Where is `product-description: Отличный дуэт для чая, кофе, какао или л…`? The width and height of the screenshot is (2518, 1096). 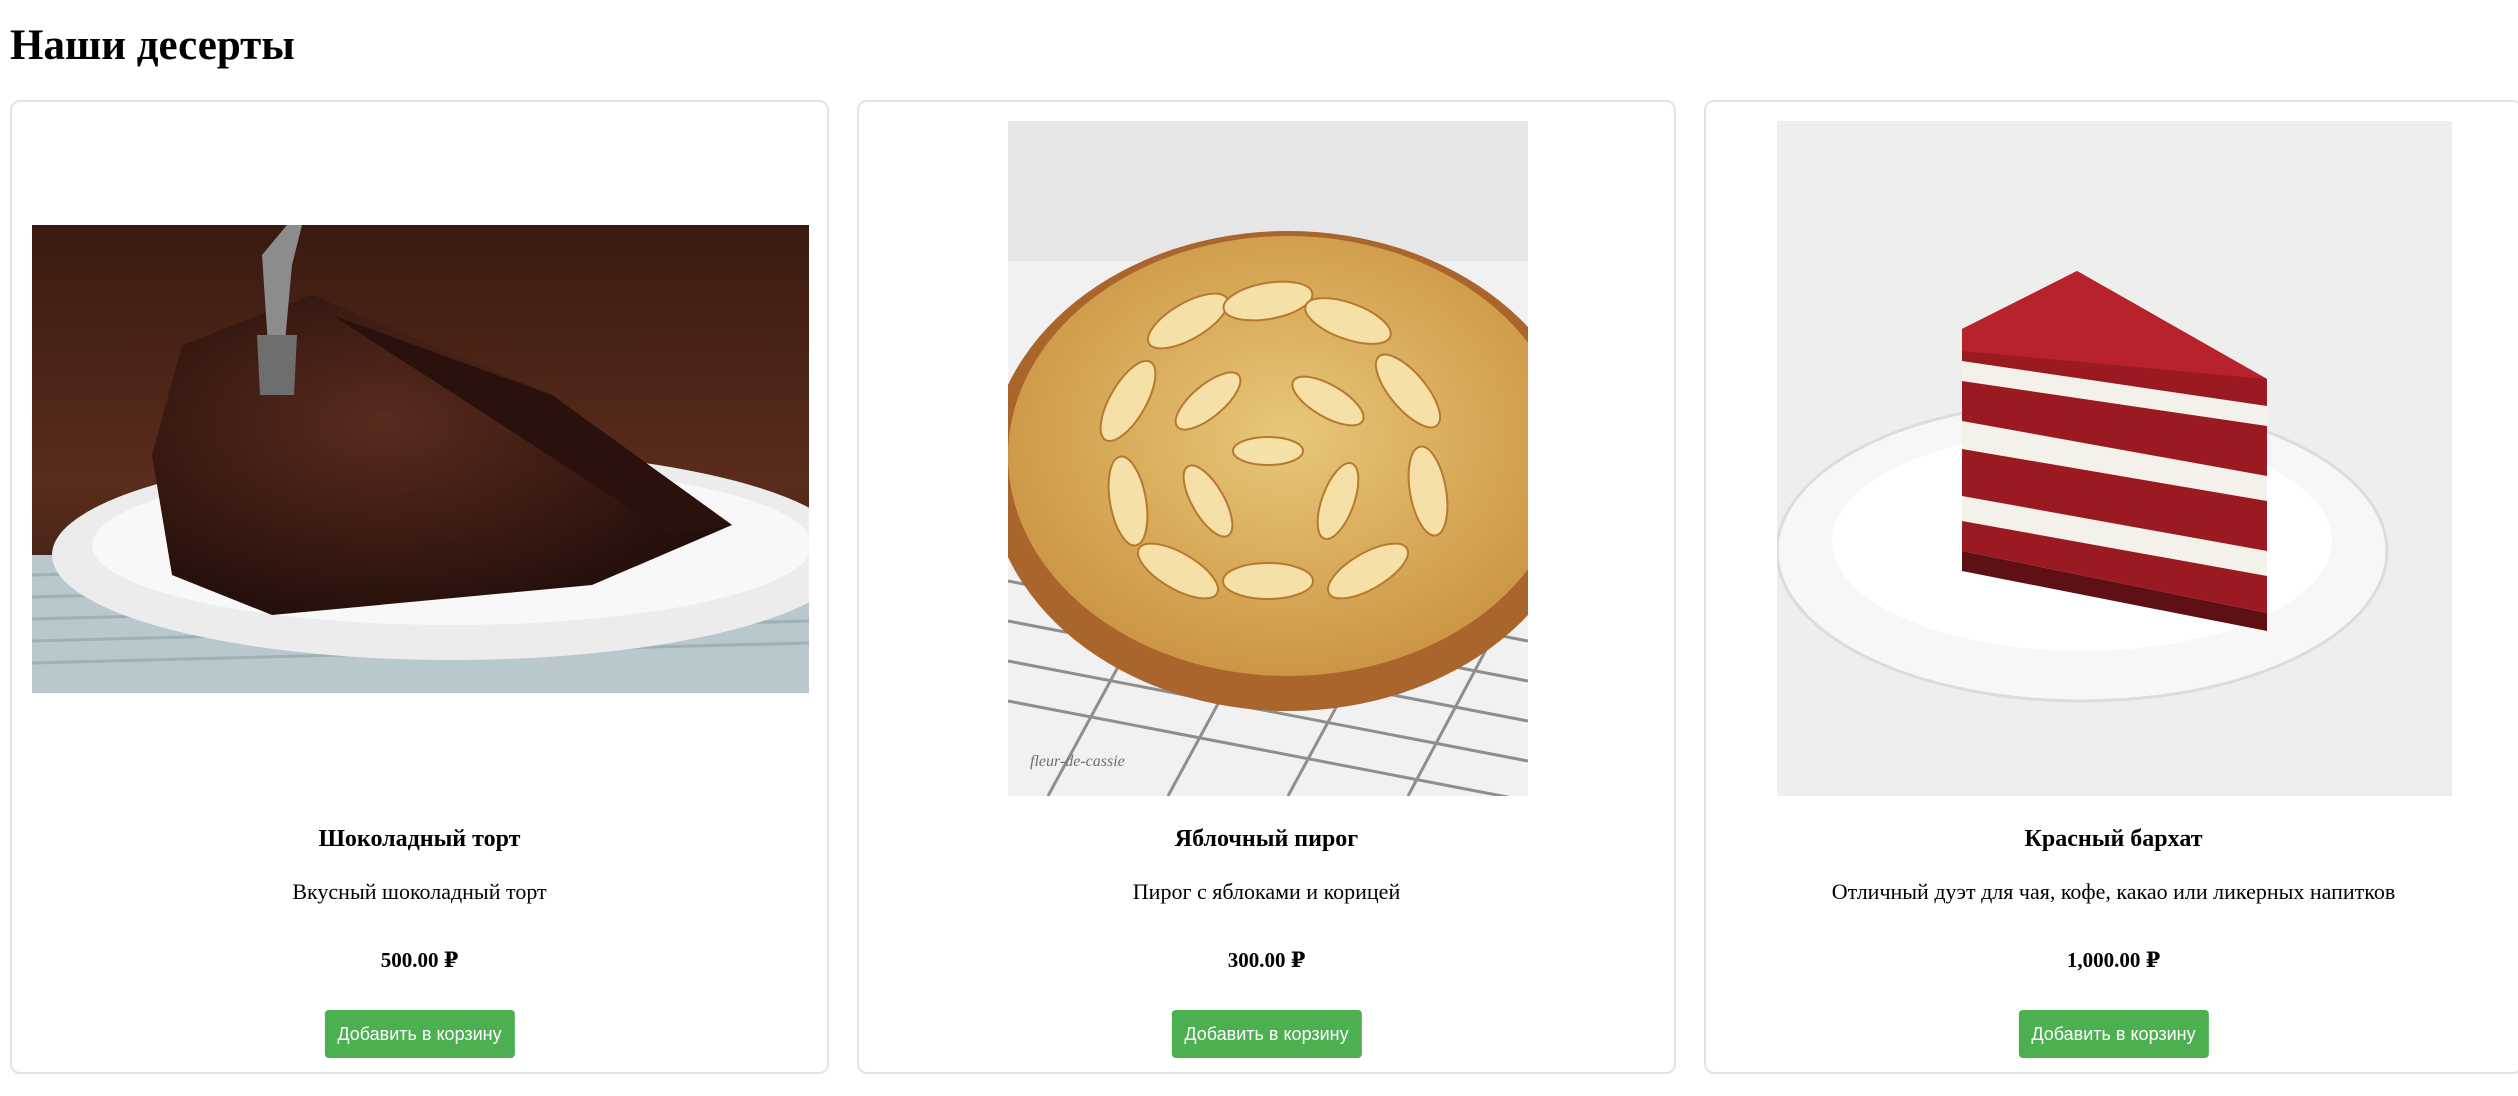 product-description: Отличный дуэт для чая, кофе, какао или л… is located at coordinates (2113, 891).